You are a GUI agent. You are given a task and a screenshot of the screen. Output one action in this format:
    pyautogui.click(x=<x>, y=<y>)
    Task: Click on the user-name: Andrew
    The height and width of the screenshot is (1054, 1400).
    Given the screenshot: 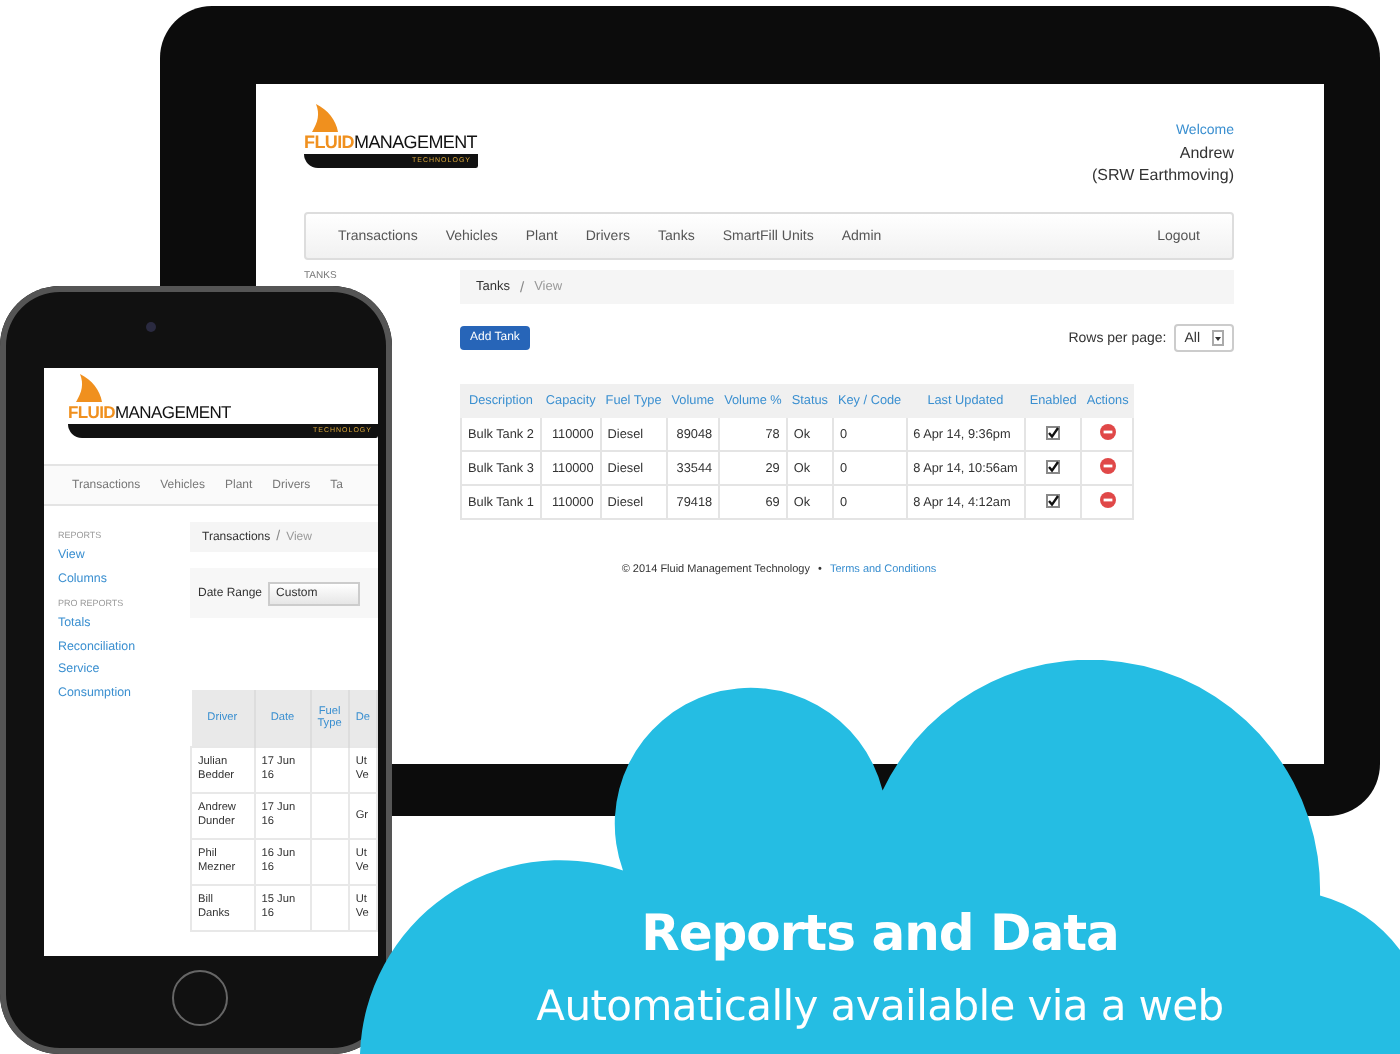 What is the action you would take?
    pyautogui.click(x=1206, y=153)
    